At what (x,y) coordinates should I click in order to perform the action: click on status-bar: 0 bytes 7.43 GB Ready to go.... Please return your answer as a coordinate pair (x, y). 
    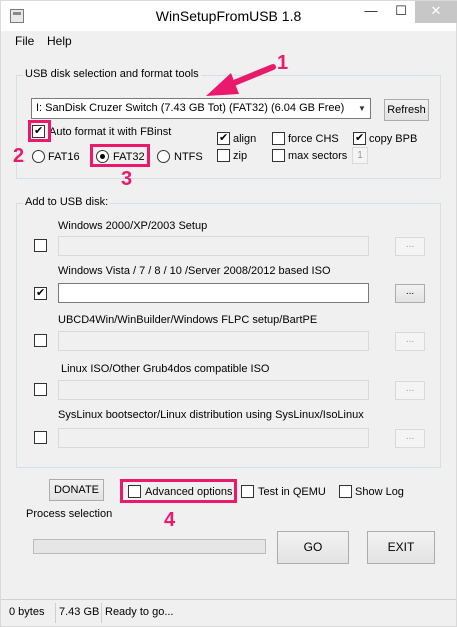
    Looking at the image, I should click on (228, 612).